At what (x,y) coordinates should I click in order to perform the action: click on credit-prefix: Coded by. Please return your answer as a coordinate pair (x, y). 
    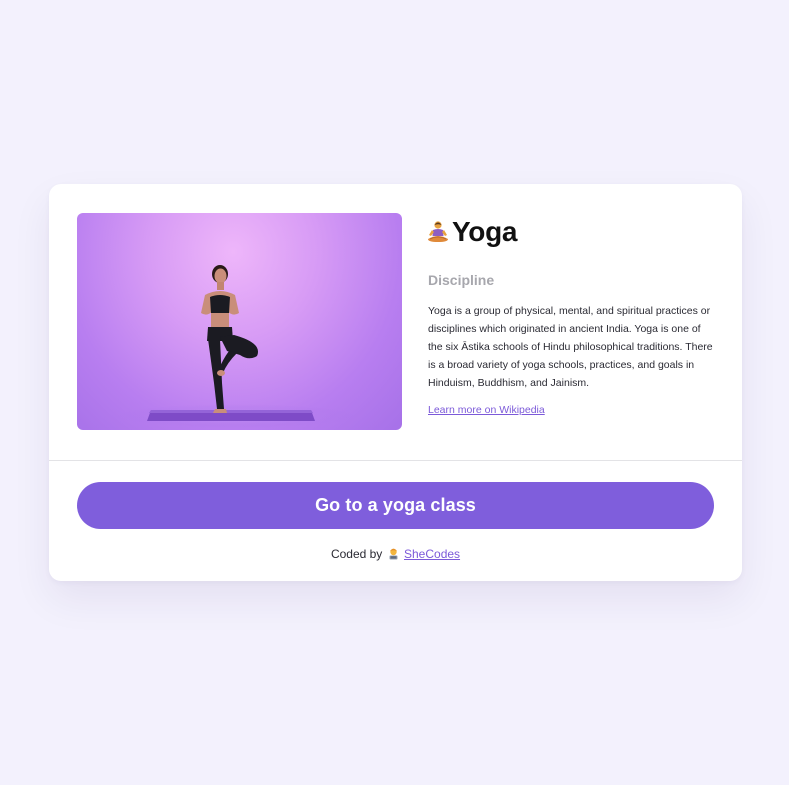
    Looking at the image, I should click on (356, 554).